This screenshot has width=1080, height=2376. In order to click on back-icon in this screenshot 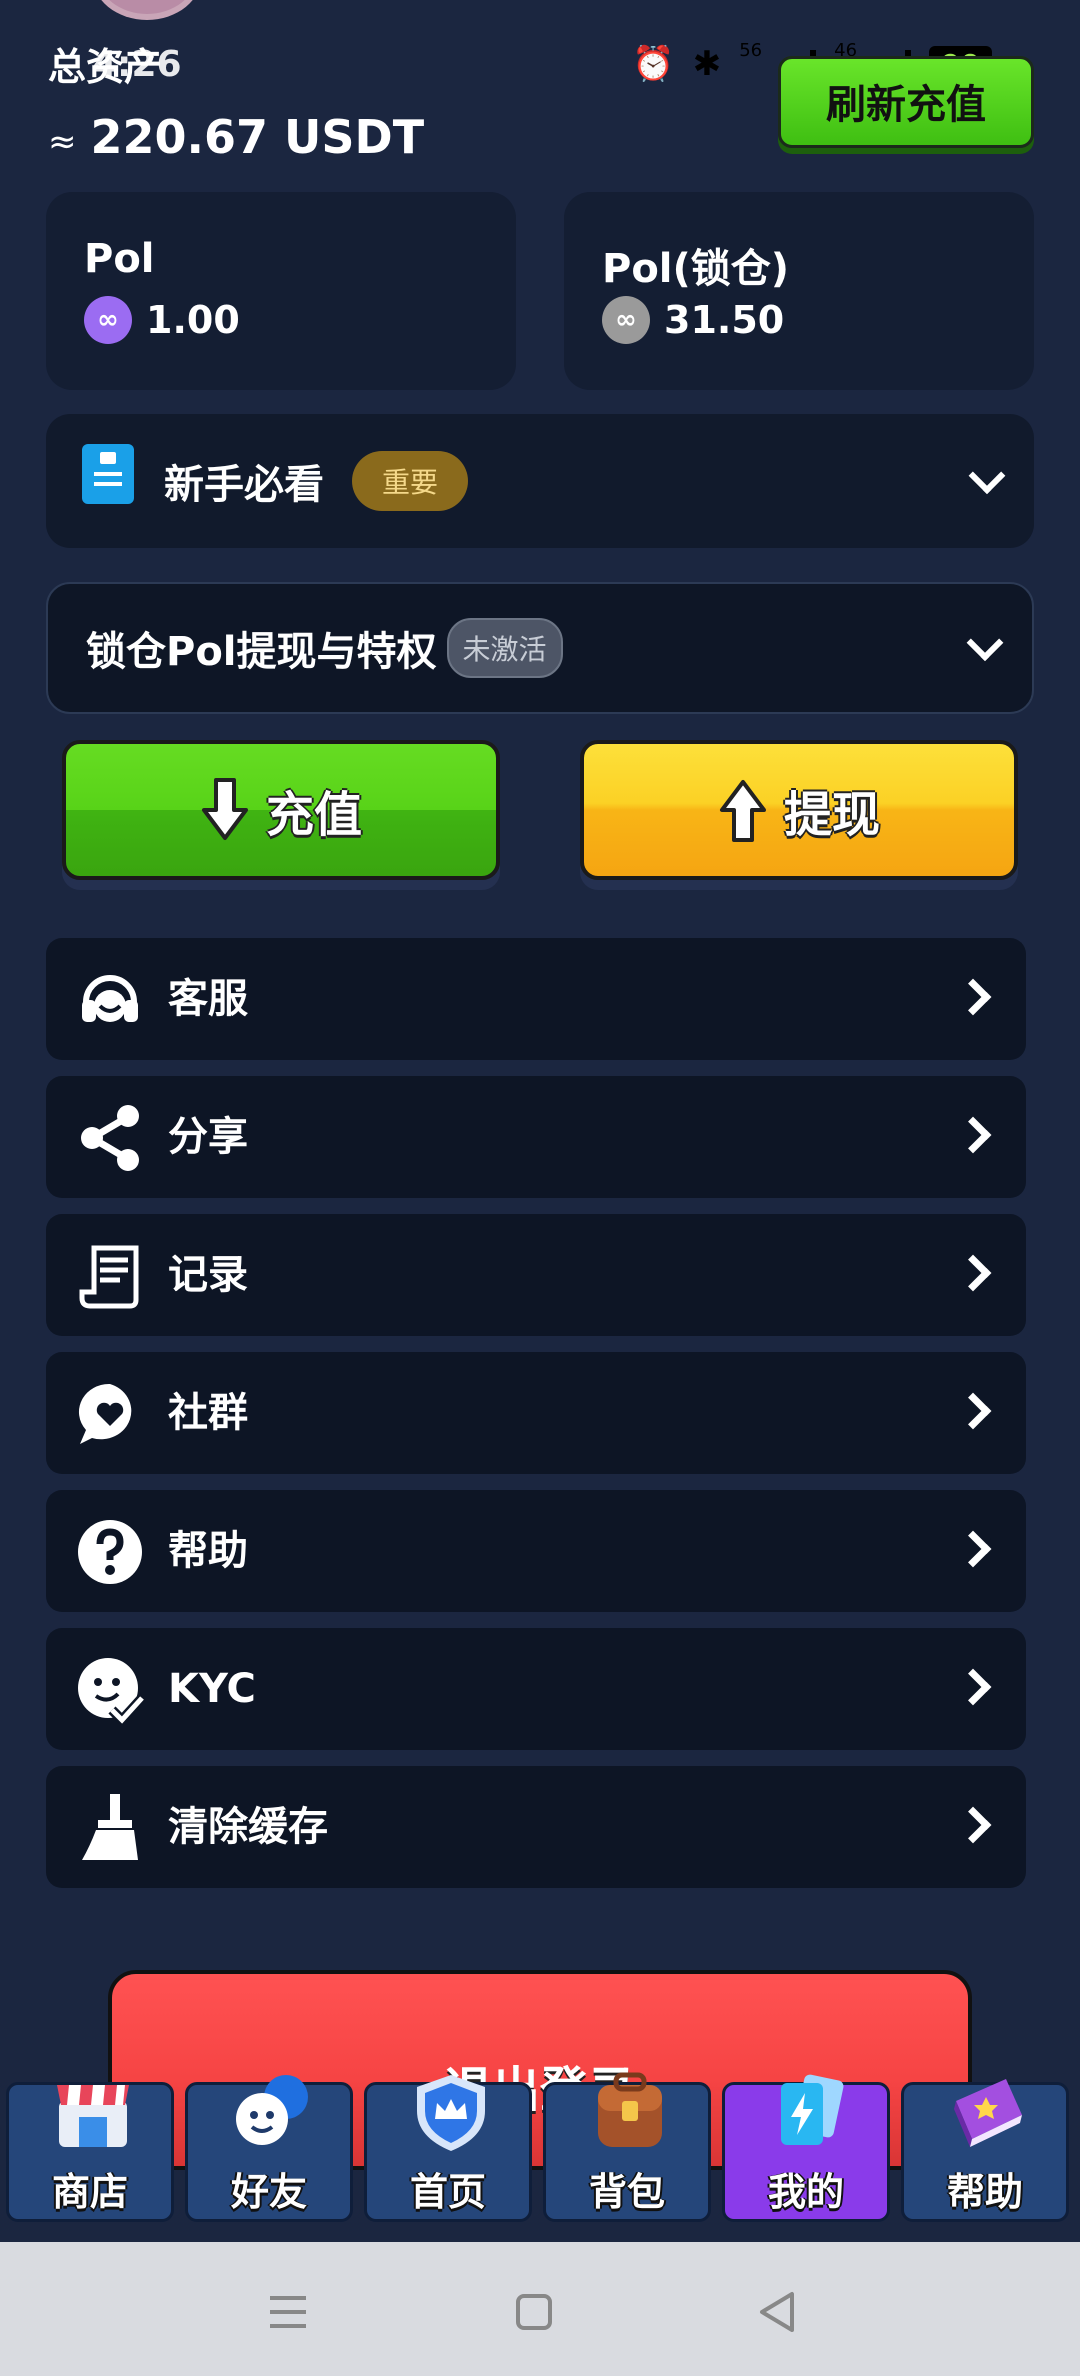, I will do `click(778, 2312)`.